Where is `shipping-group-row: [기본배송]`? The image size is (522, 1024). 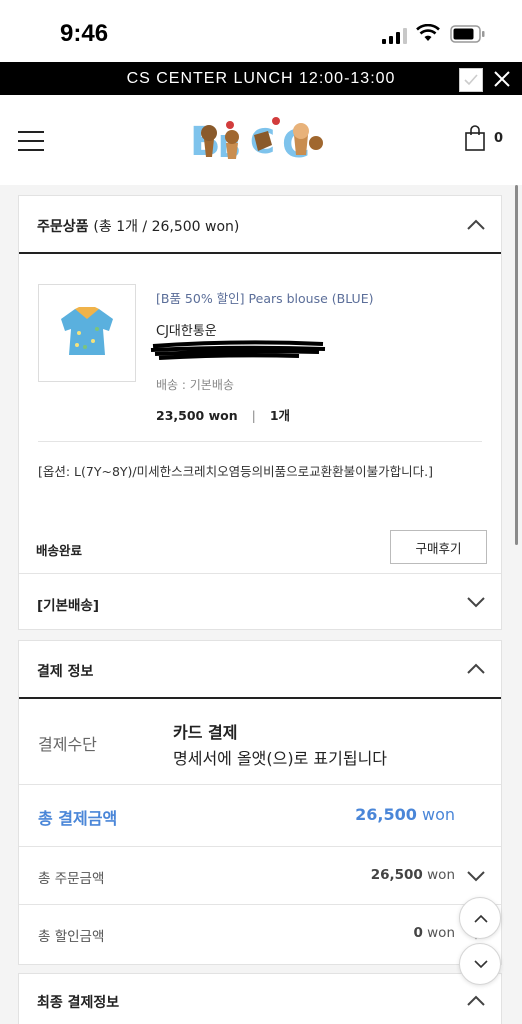
shipping-group-row: [기본배송] is located at coordinates (260, 601).